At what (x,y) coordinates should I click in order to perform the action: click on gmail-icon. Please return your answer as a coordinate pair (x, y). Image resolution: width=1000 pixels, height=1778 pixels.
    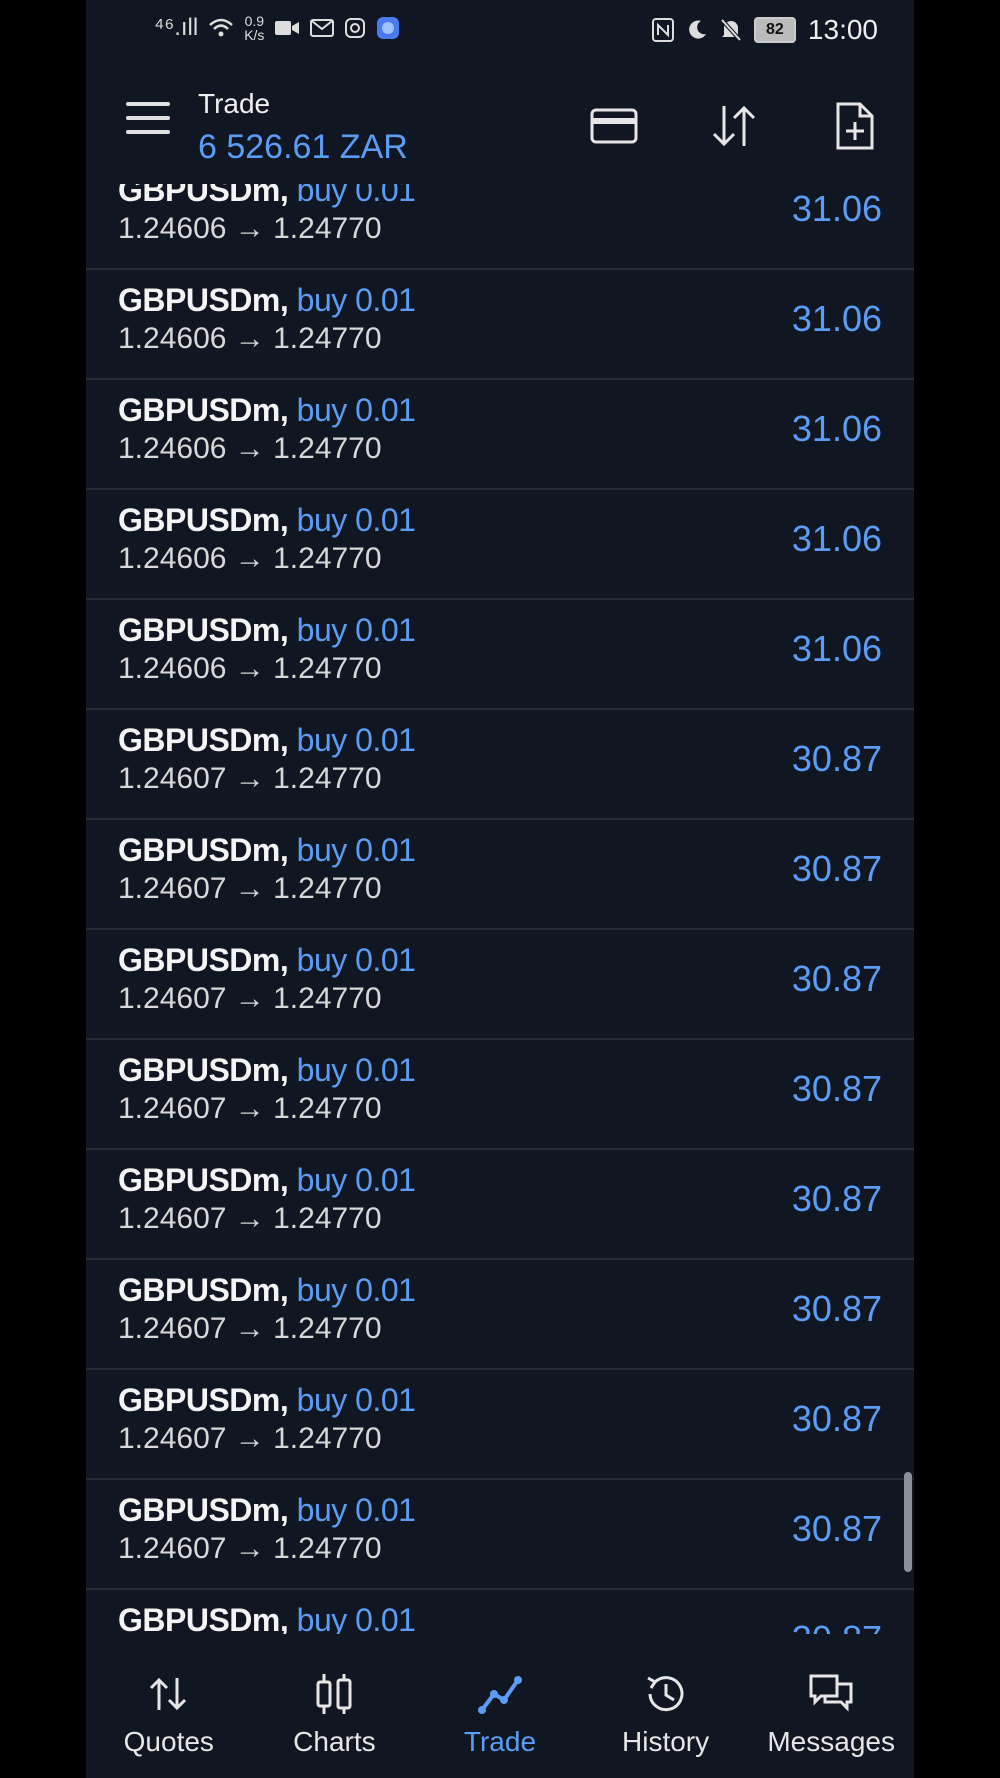
    Looking at the image, I should click on (322, 28).